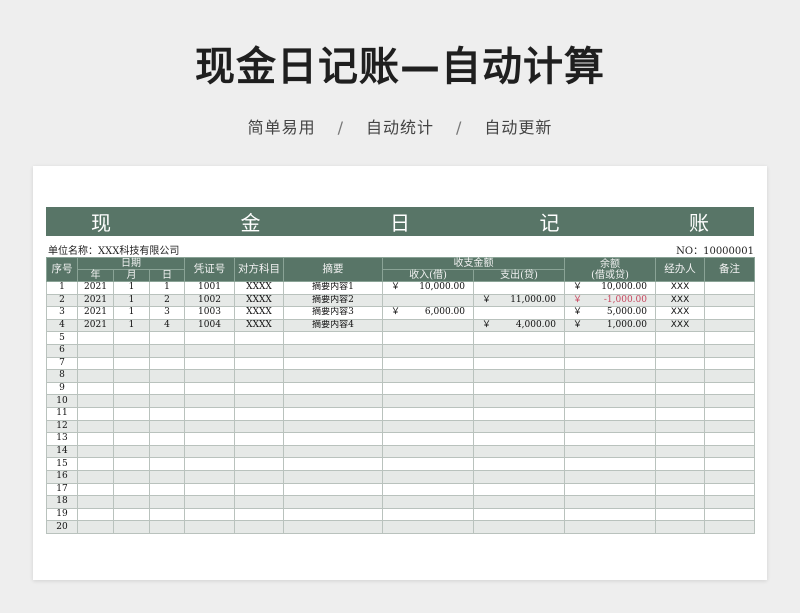 Image resolution: width=800 pixels, height=613 pixels. I want to click on cell-summary: 摘要内容1, so click(333, 288).